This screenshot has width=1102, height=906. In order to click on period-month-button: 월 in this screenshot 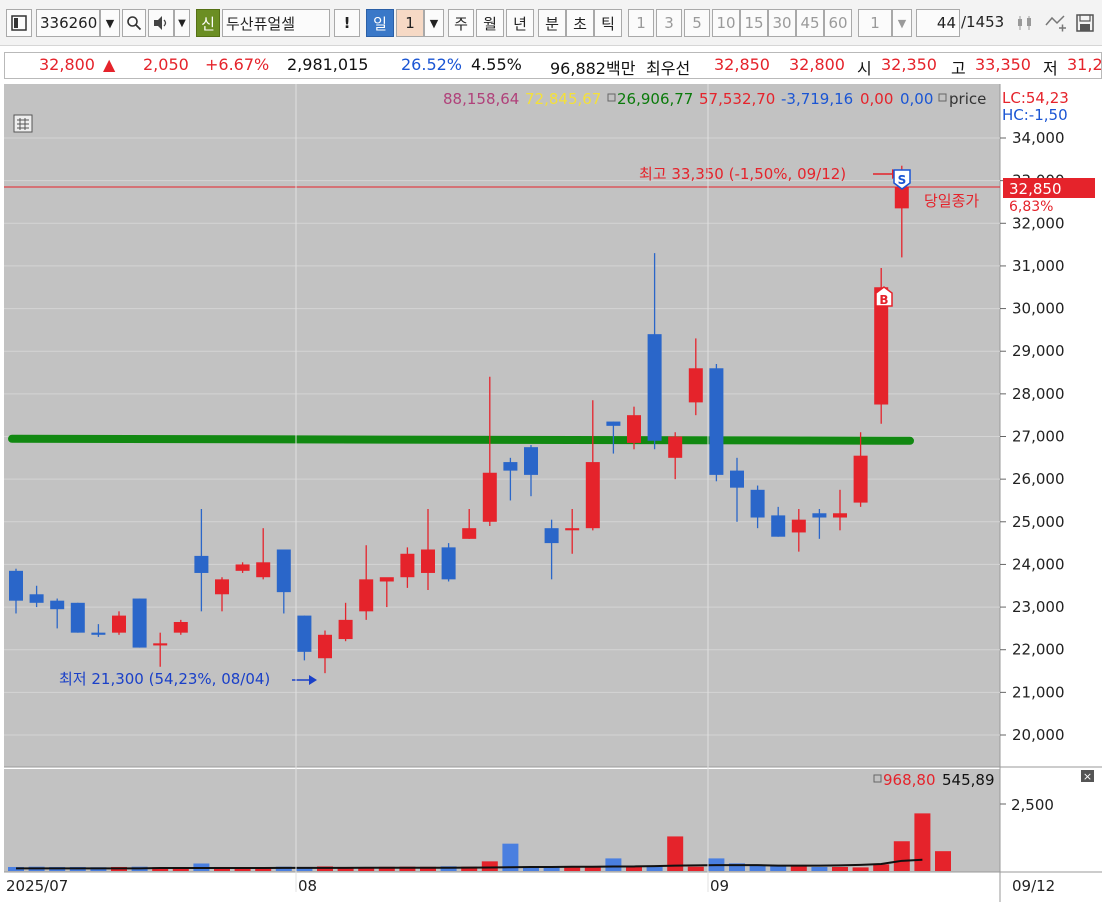, I will do `click(490, 23)`.